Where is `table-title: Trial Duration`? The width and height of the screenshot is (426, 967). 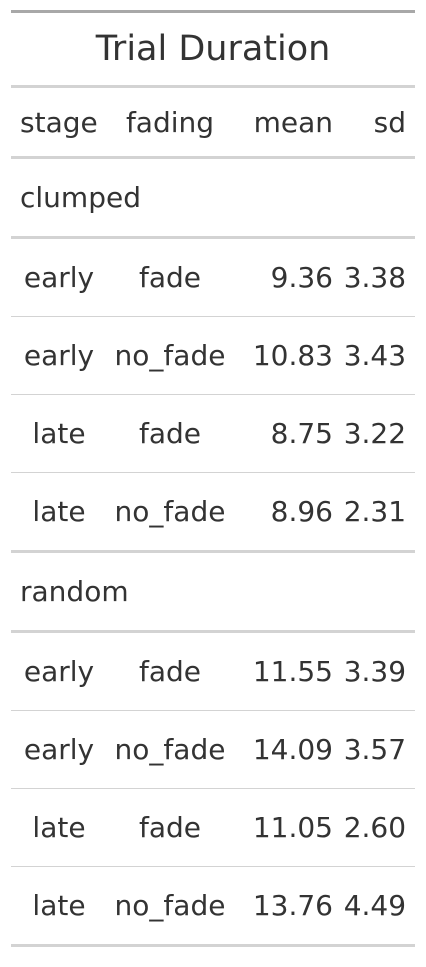
table-title: Trial Duration is located at coordinates (213, 49).